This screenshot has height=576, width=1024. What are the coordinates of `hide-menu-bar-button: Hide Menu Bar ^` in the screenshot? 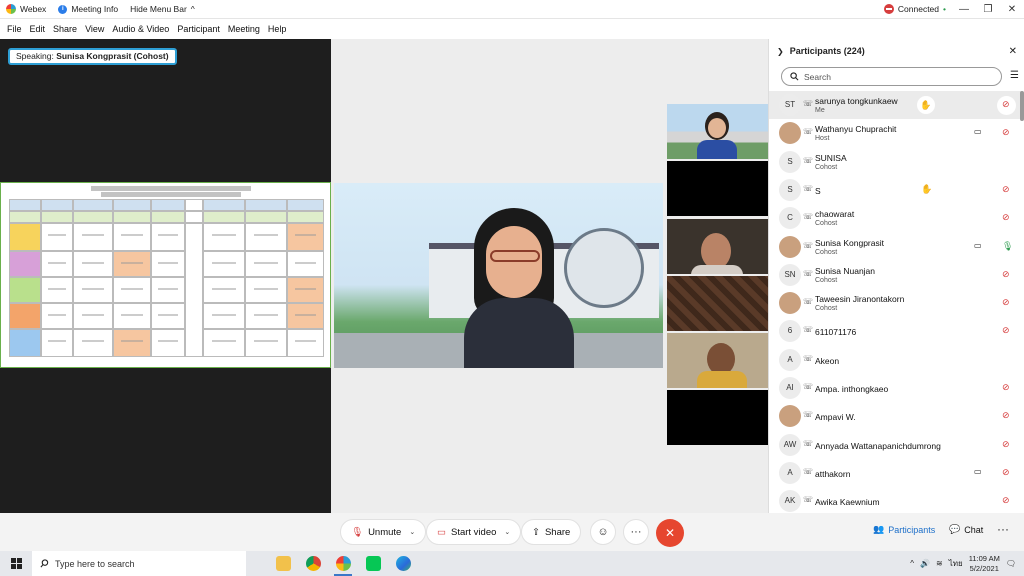 It's located at (162, 9).